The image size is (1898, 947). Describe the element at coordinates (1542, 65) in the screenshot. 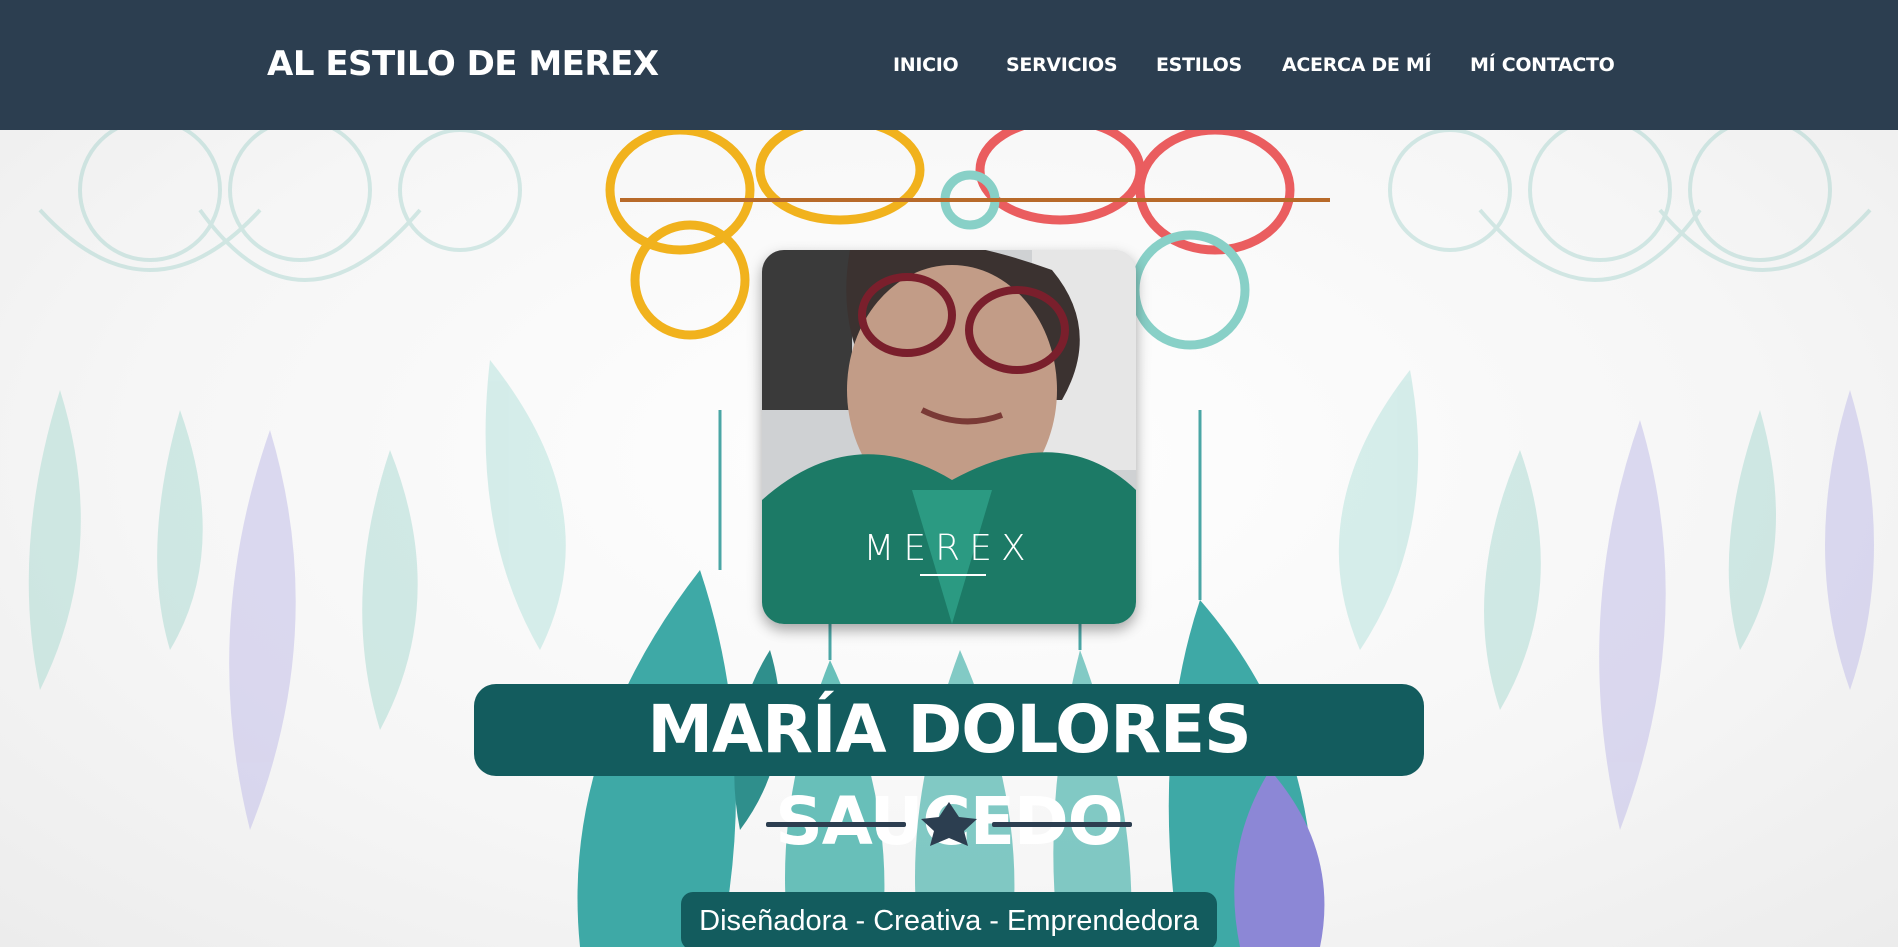

I see `nav-link-contacto: MÍ CONTACTO` at that location.